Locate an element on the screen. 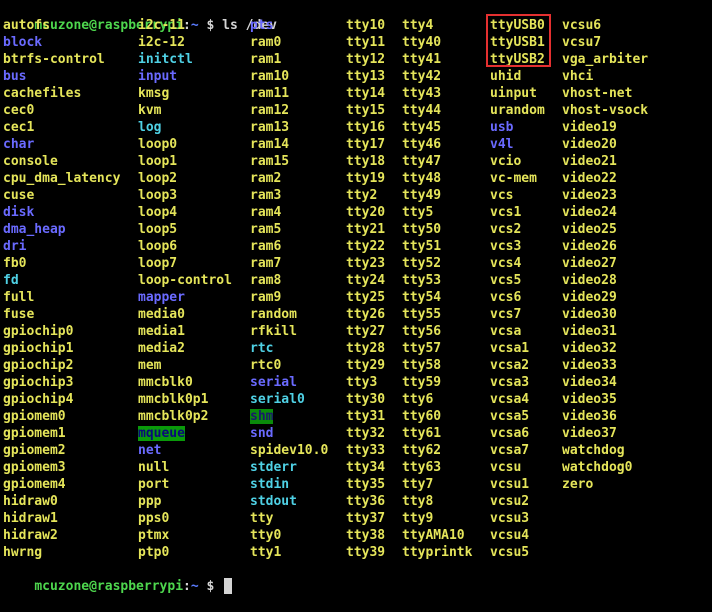 This screenshot has height=612, width=712. entry-name: block is located at coordinates (23, 42).